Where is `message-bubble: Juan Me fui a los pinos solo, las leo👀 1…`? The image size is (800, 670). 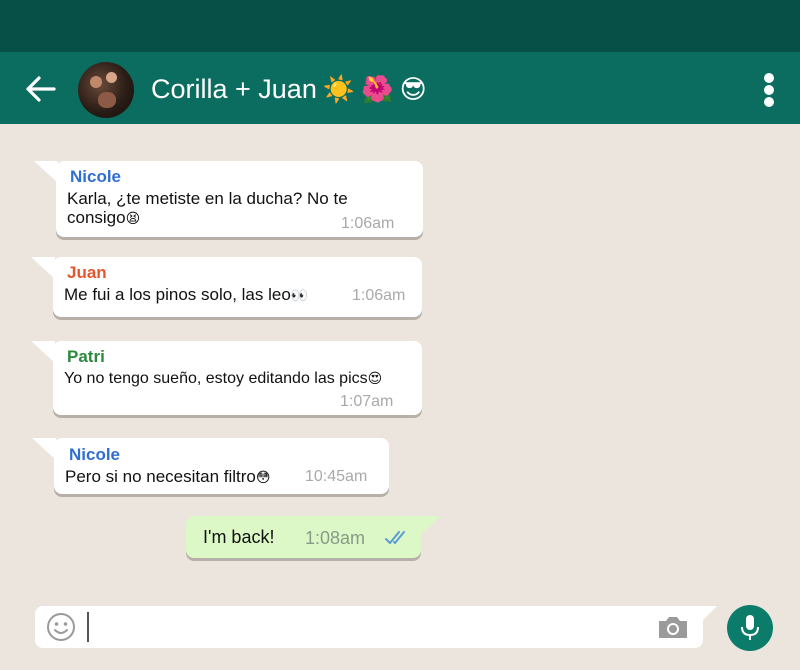 message-bubble: Juan Me fui a los pinos solo, las leo👀 1… is located at coordinates (226, 287).